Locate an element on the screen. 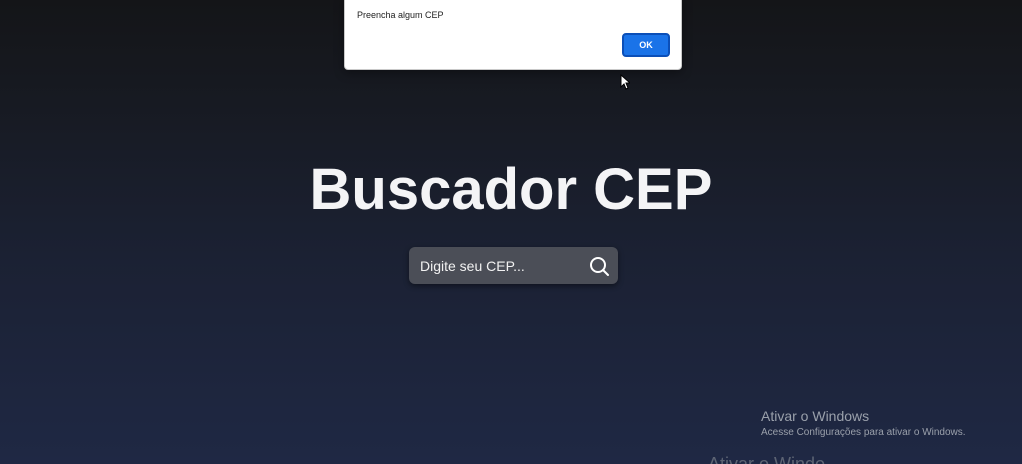  watermark-ghost-text: Ativar o Windo is located at coordinates (767, 459).